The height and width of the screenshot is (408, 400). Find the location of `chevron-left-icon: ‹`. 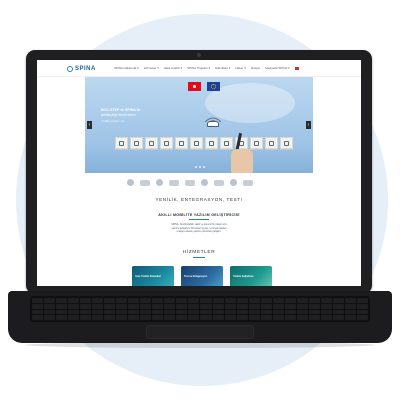

chevron-left-icon: ‹ is located at coordinates (89, 125).